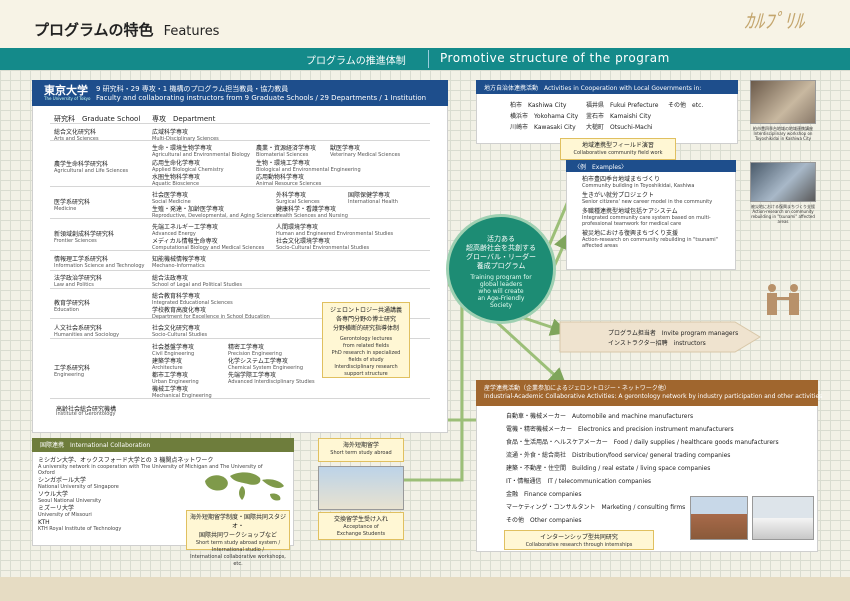 This screenshot has height=601, width=850. I want to click on campus-photo, so click(361, 488).